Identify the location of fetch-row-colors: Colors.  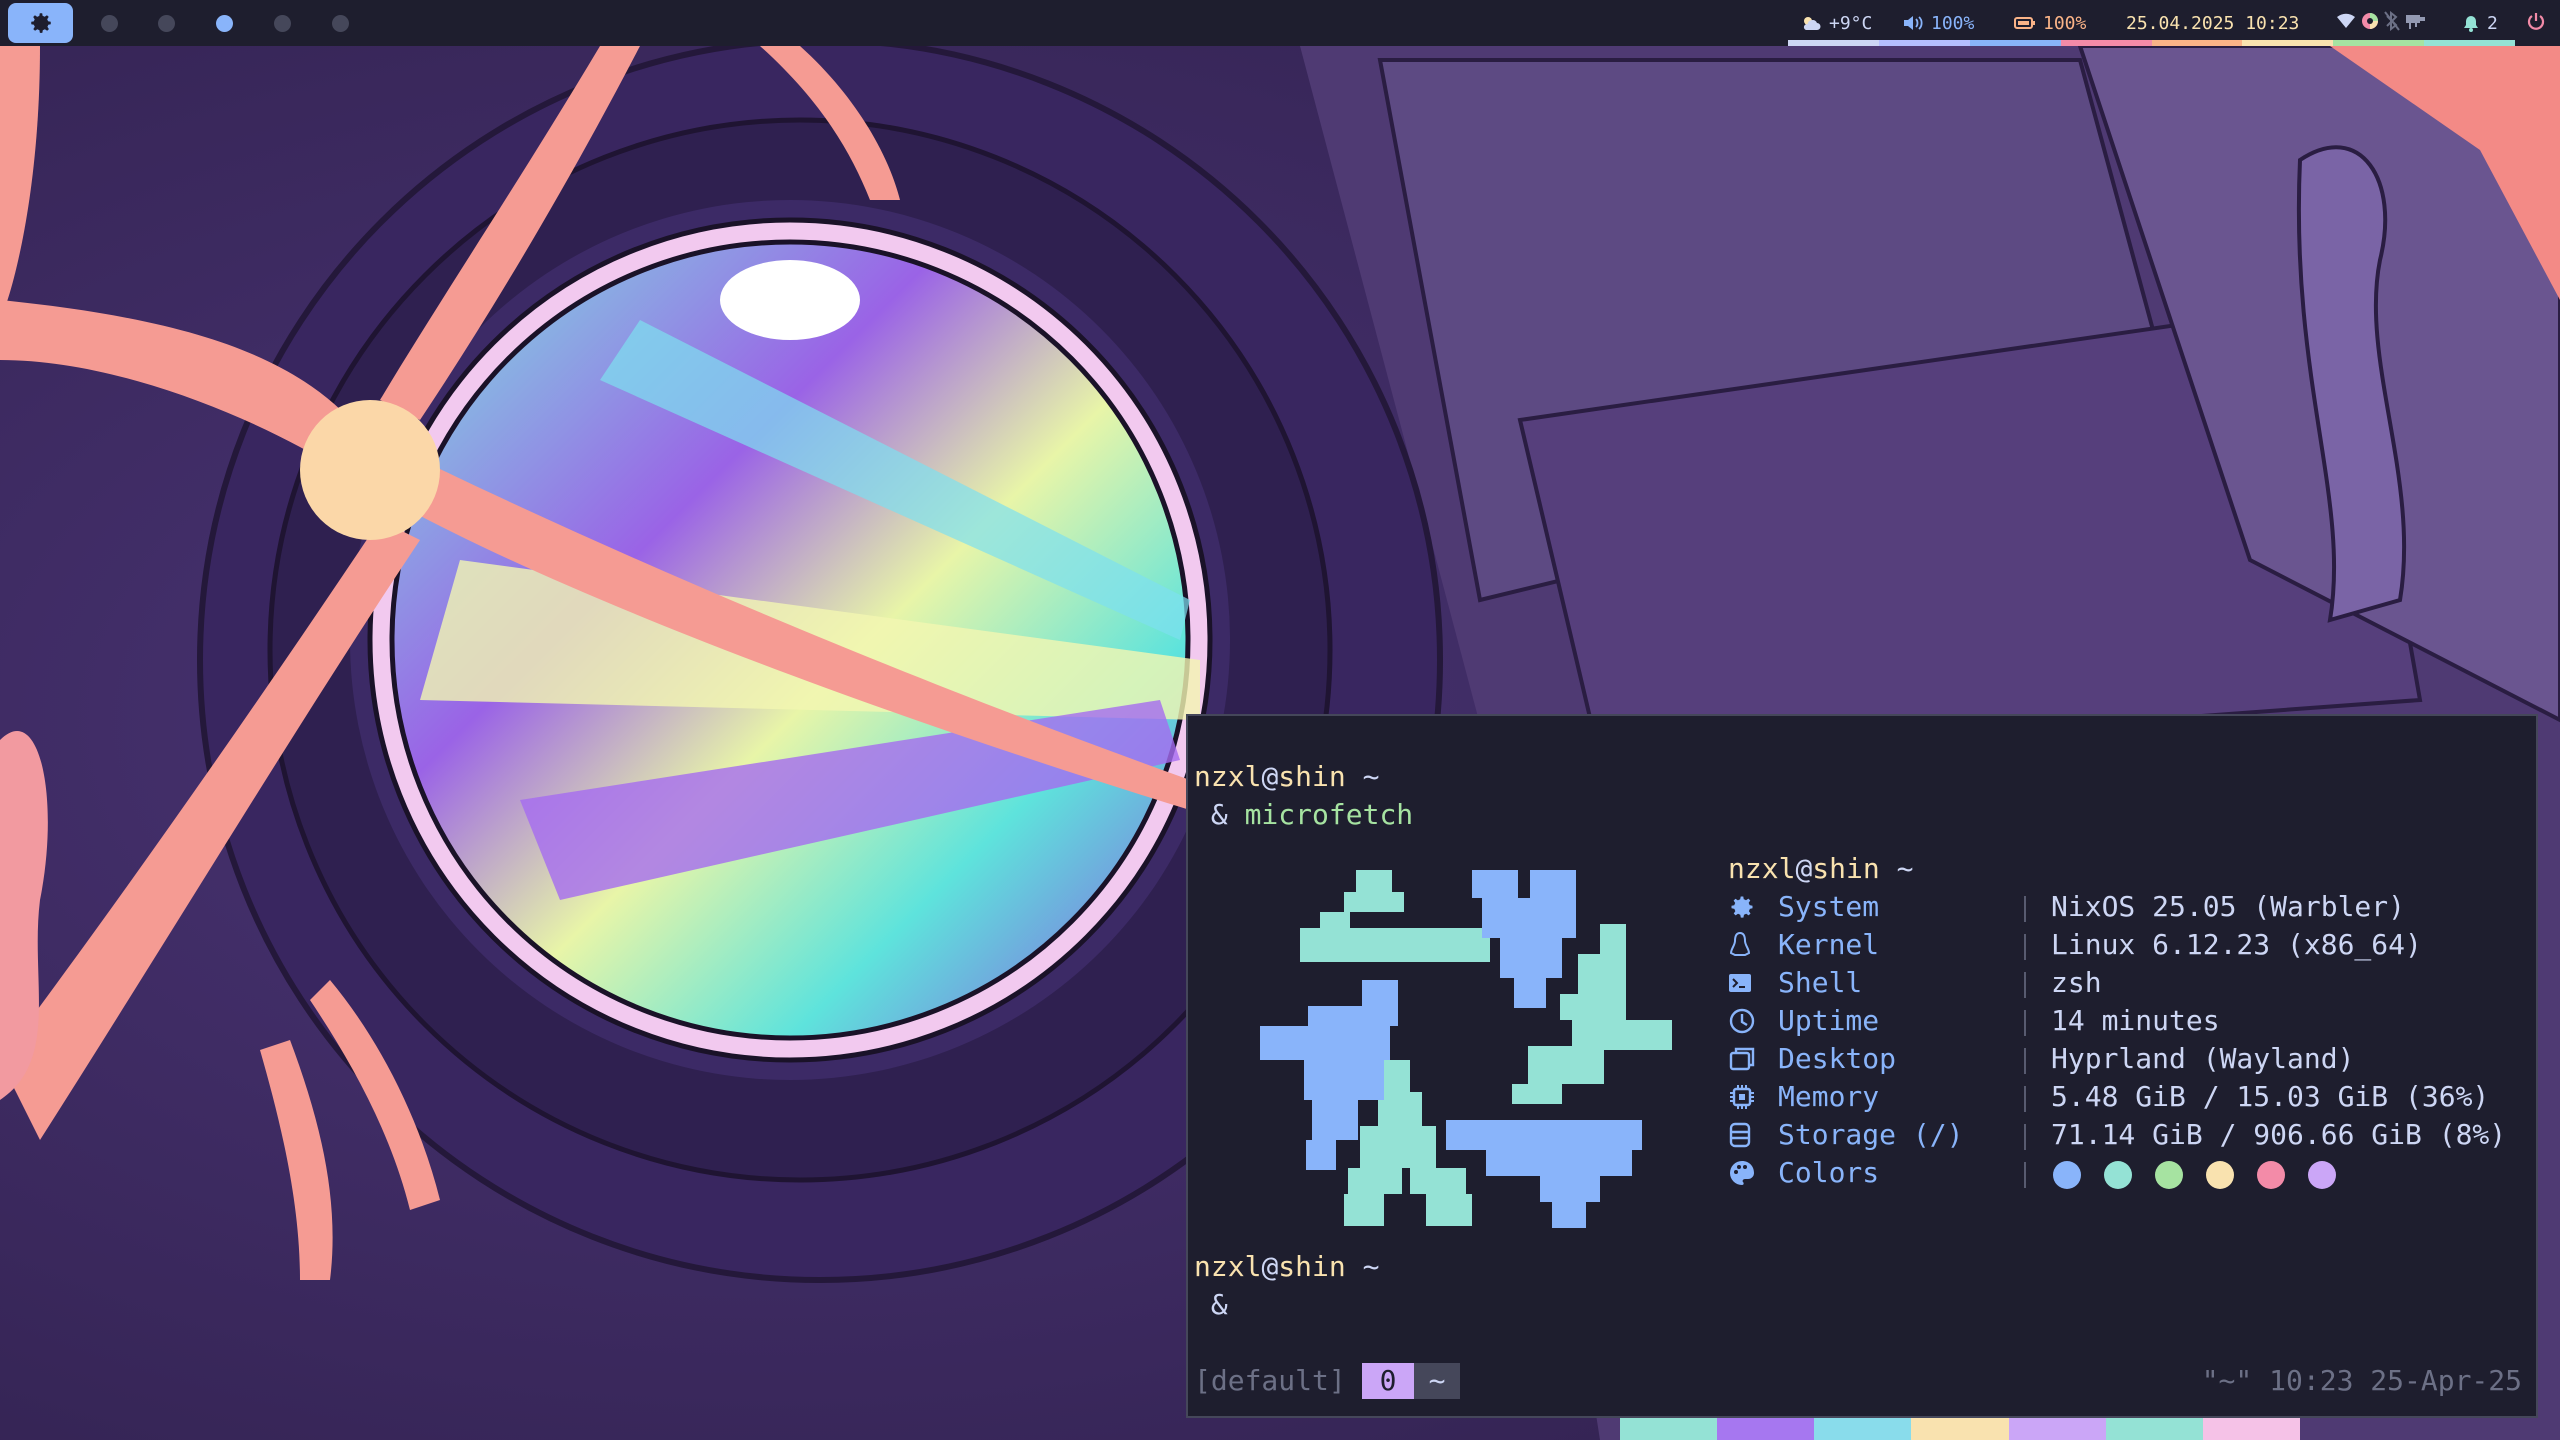
(1803, 1172).